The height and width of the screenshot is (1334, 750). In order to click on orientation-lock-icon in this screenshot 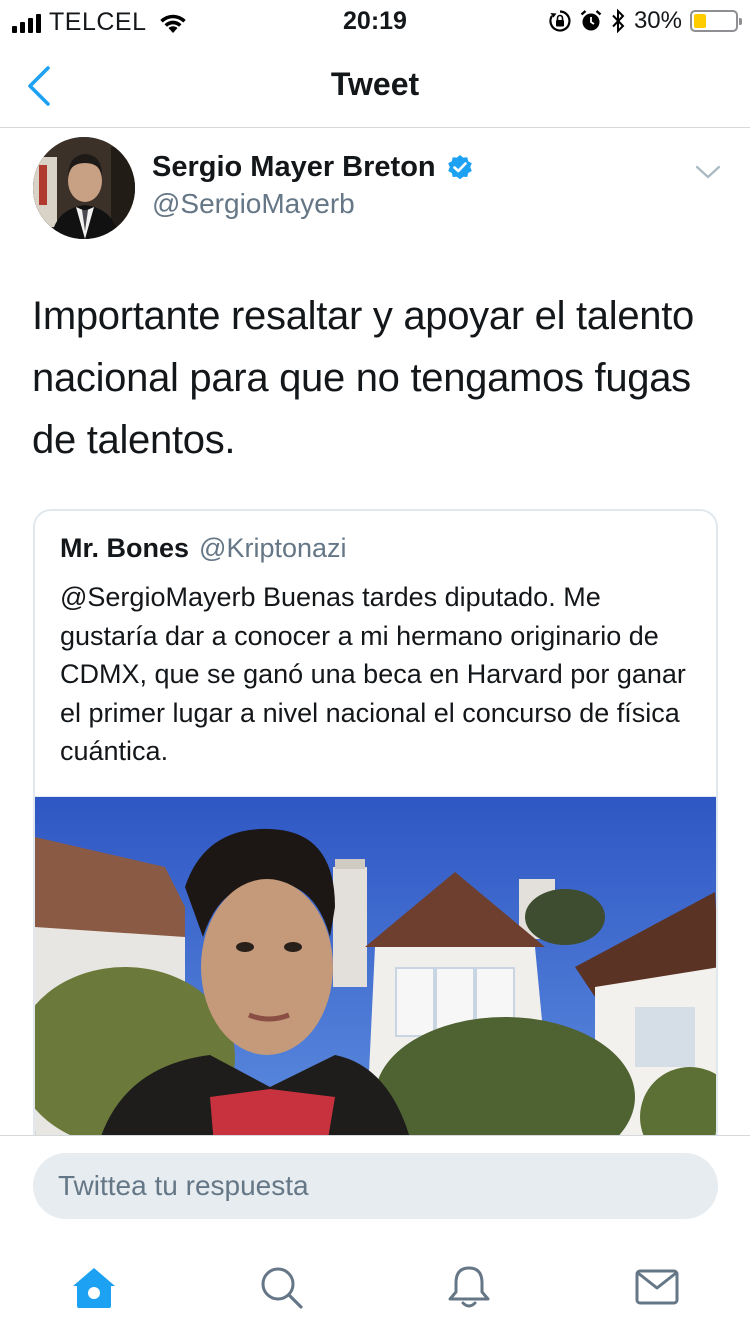, I will do `click(560, 21)`.